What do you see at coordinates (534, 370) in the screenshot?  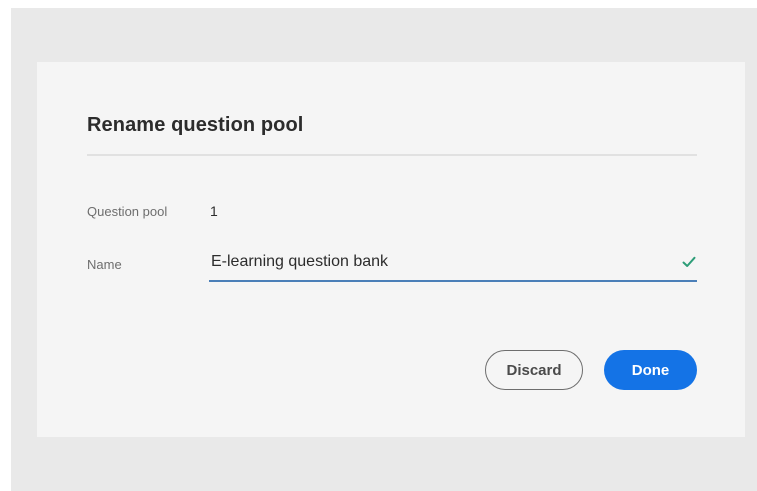 I see `discard-button: Discard` at bounding box center [534, 370].